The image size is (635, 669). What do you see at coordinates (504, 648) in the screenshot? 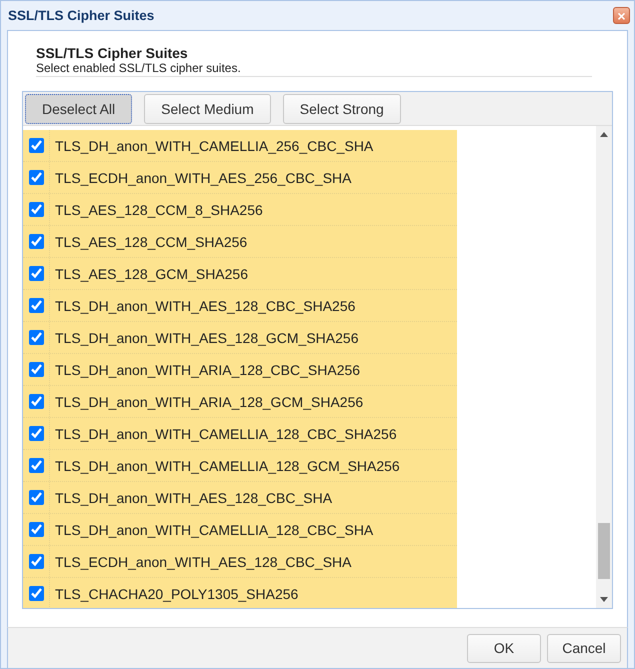
I see `dialog-button: OK` at bounding box center [504, 648].